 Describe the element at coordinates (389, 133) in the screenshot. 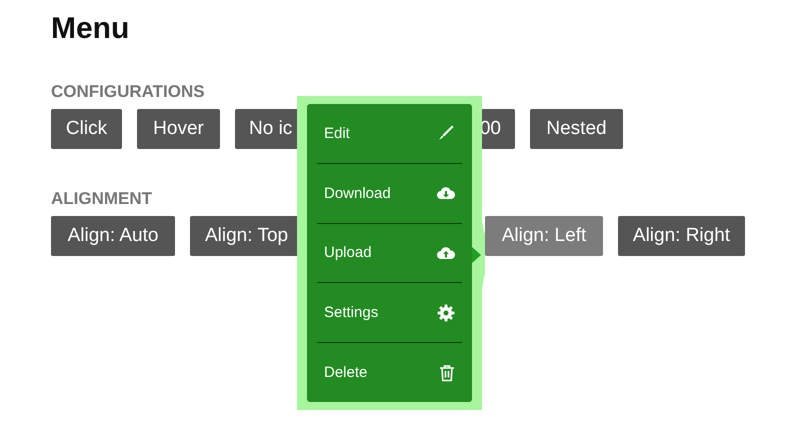

I see `menu-item: Edit` at that location.